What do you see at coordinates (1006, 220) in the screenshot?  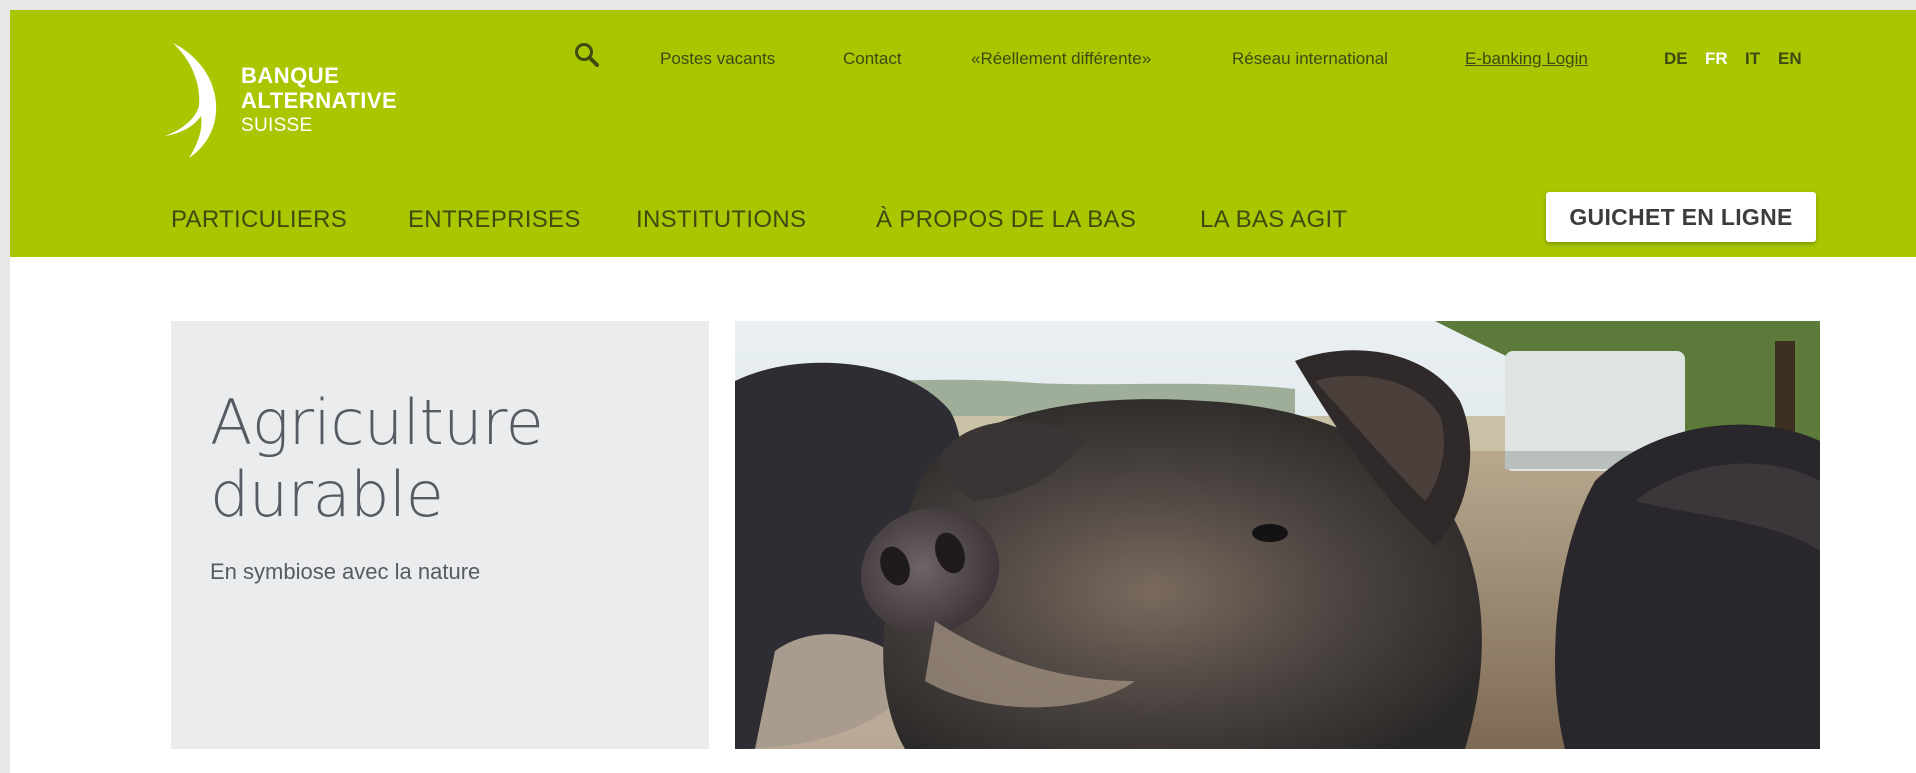 I see `nav-a-propos: À PROPOS DE LA BAS` at bounding box center [1006, 220].